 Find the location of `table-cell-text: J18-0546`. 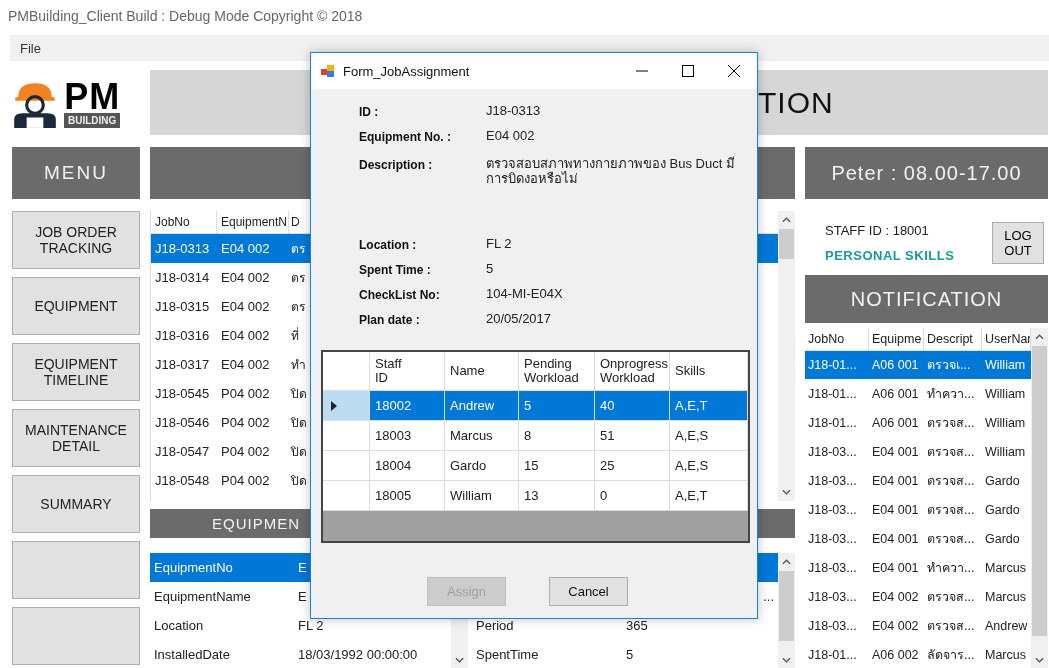

table-cell-text: J18-0546 is located at coordinates (182, 422).